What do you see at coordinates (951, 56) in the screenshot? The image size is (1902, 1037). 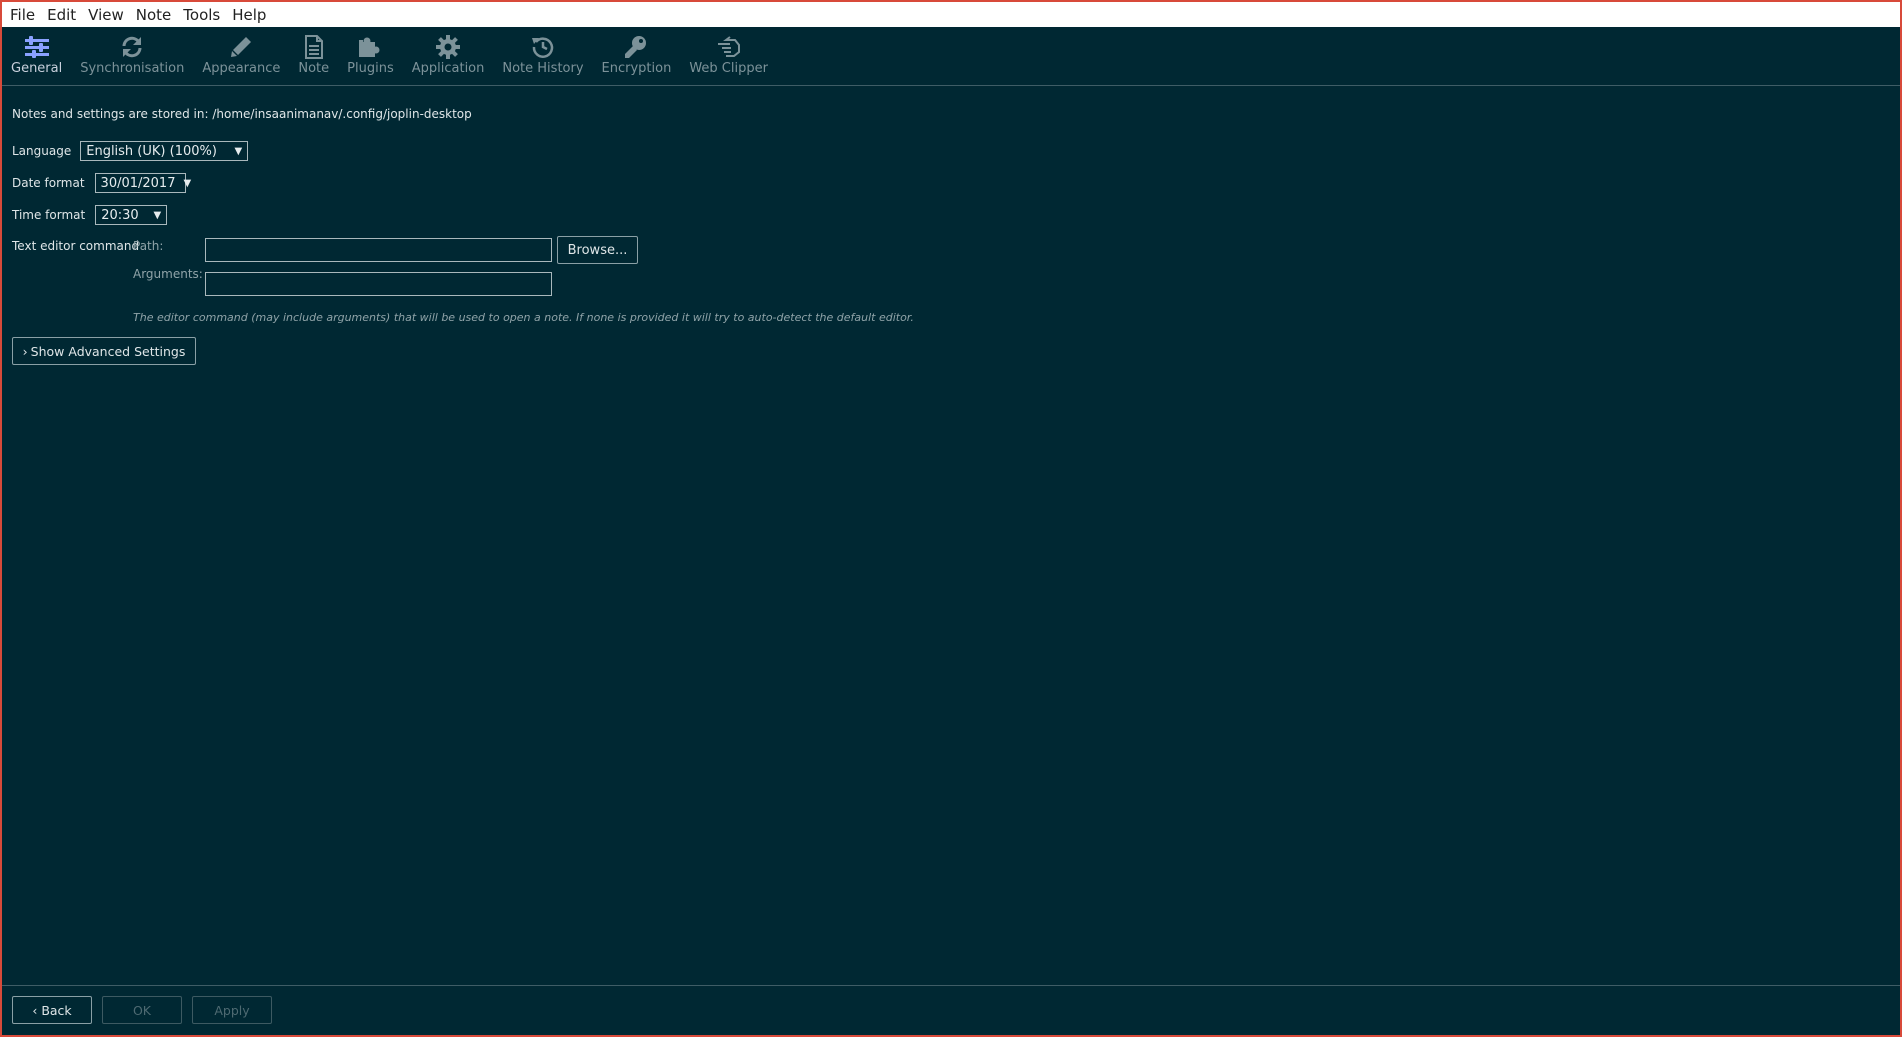 I see `settings-tabs: General Synchronisation Appearance Note` at bounding box center [951, 56].